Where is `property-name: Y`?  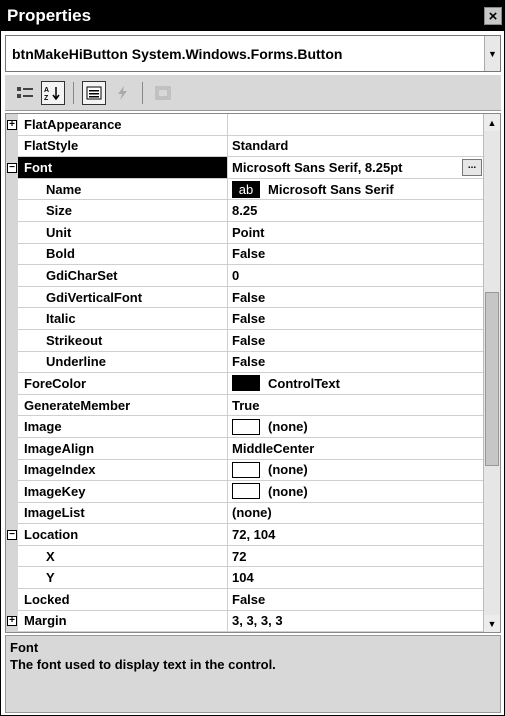 property-name: Y is located at coordinates (123, 578).